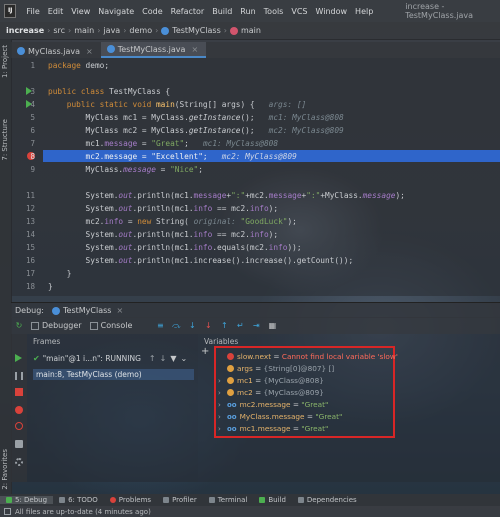 This screenshot has height=517, width=500. What do you see at coordinates (83, 500) in the screenshot?
I see `tab-todo-label: 6: TODO` at bounding box center [83, 500].